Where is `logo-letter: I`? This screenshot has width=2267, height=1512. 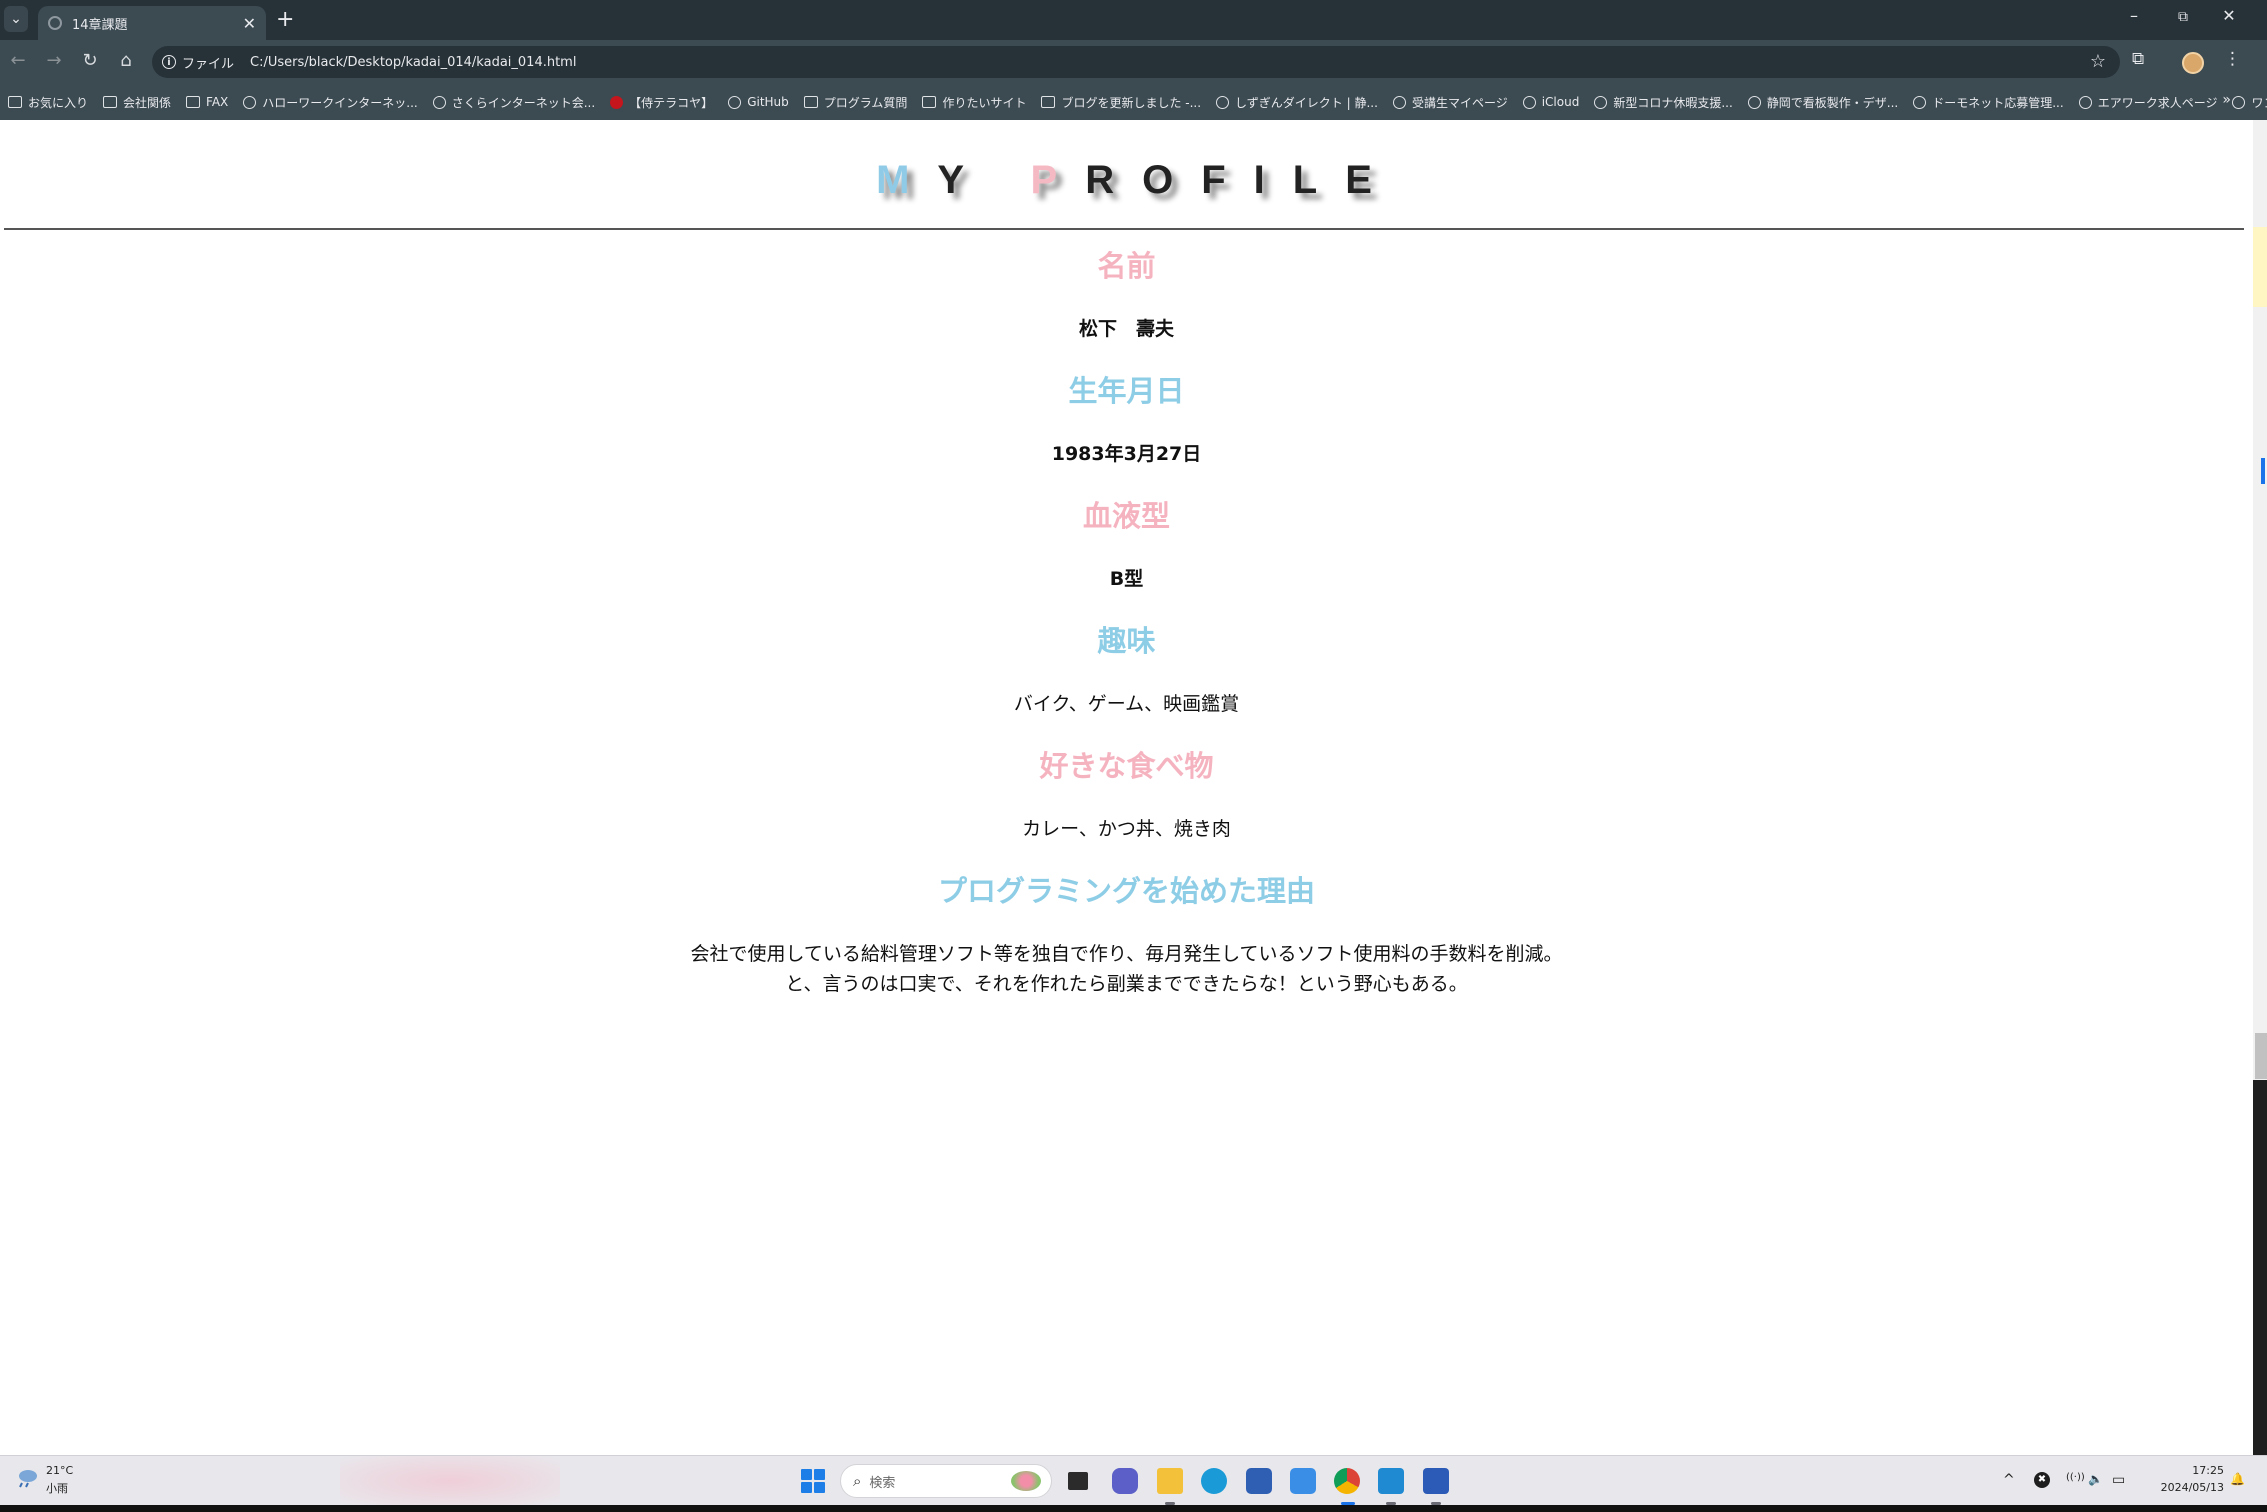 logo-letter: I is located at coordinates (1273, 180).